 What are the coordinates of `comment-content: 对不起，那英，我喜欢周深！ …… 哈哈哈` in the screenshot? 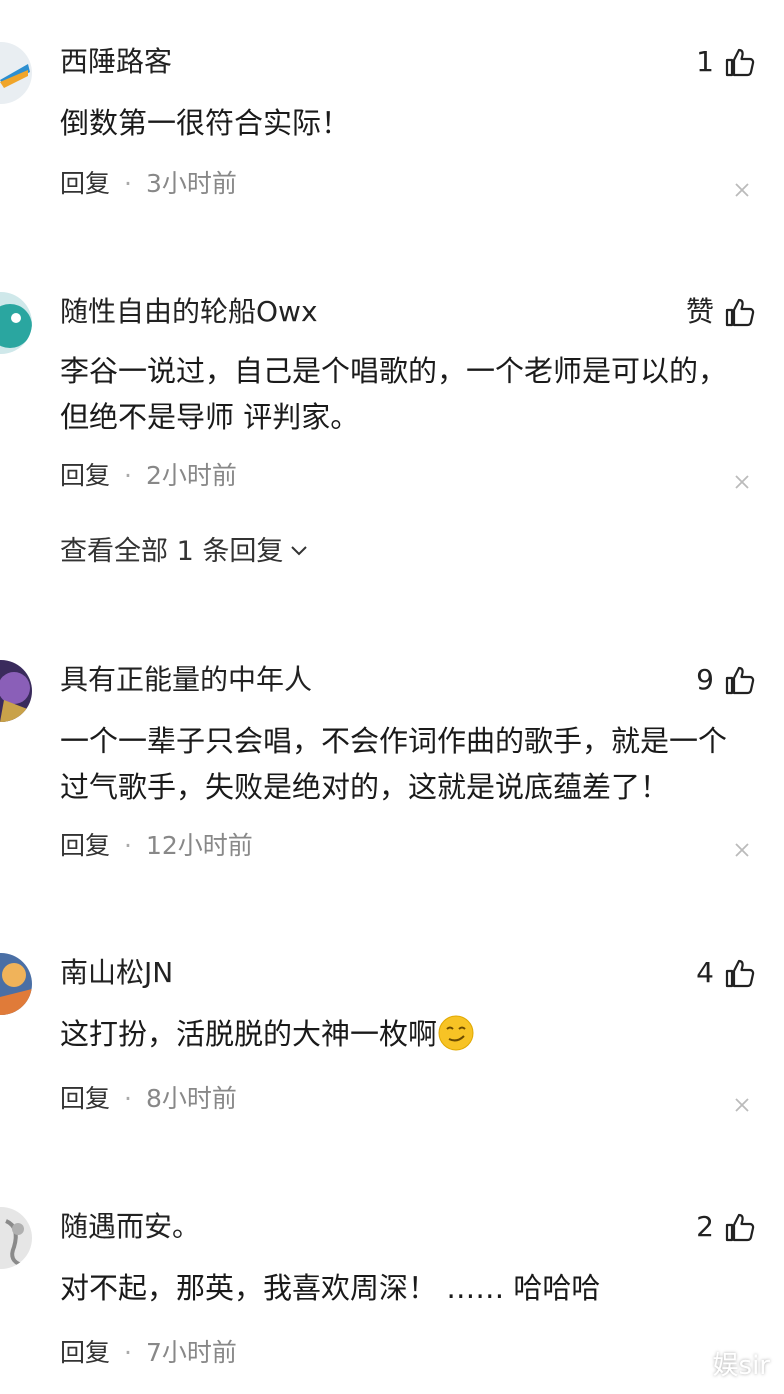 It's located at (330, 1288).